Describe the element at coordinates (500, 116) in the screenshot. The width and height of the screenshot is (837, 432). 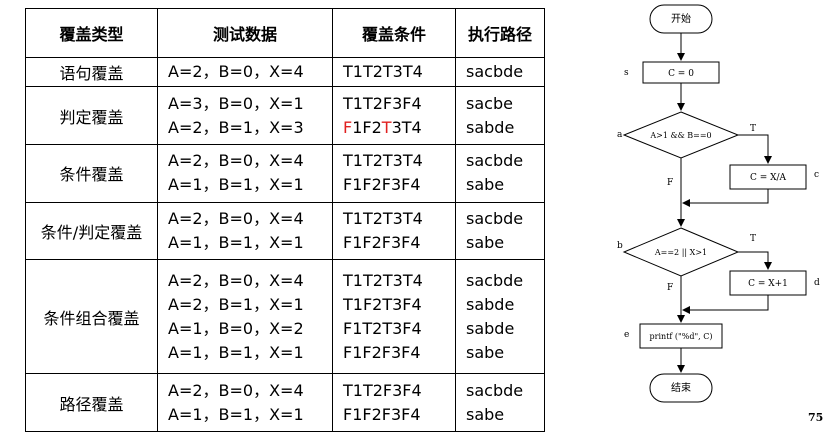
I see `execution-path-cell: sacbe sabde` at that location.